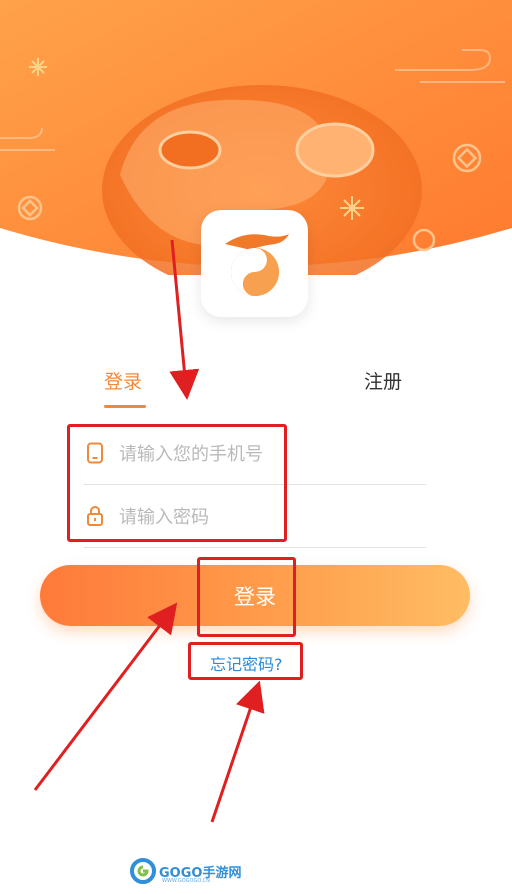 This screenshot has width=512, height=894. I want to click on tab-active-indicator, so click(125, 406).